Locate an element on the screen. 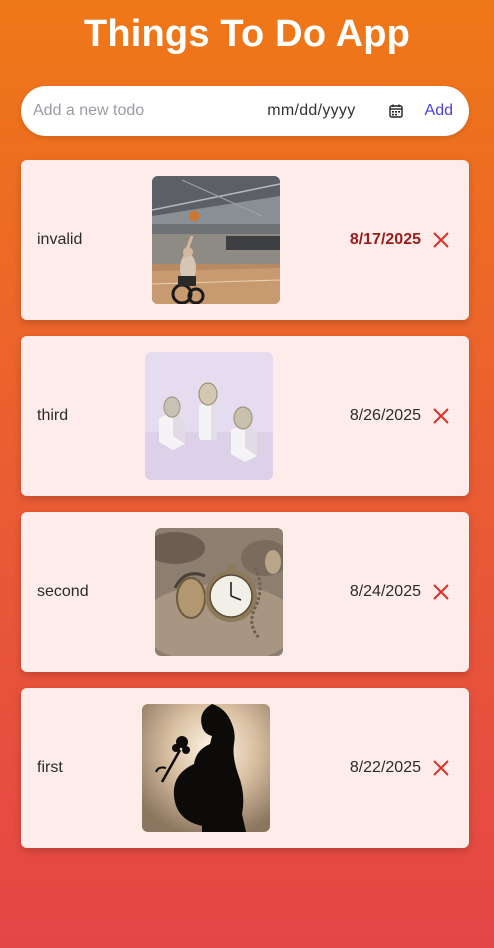 Image resolution: width=494 pixels, height=948 pixels. todo-due-date: 8/24/2025 is located at coordinates (385, 591).